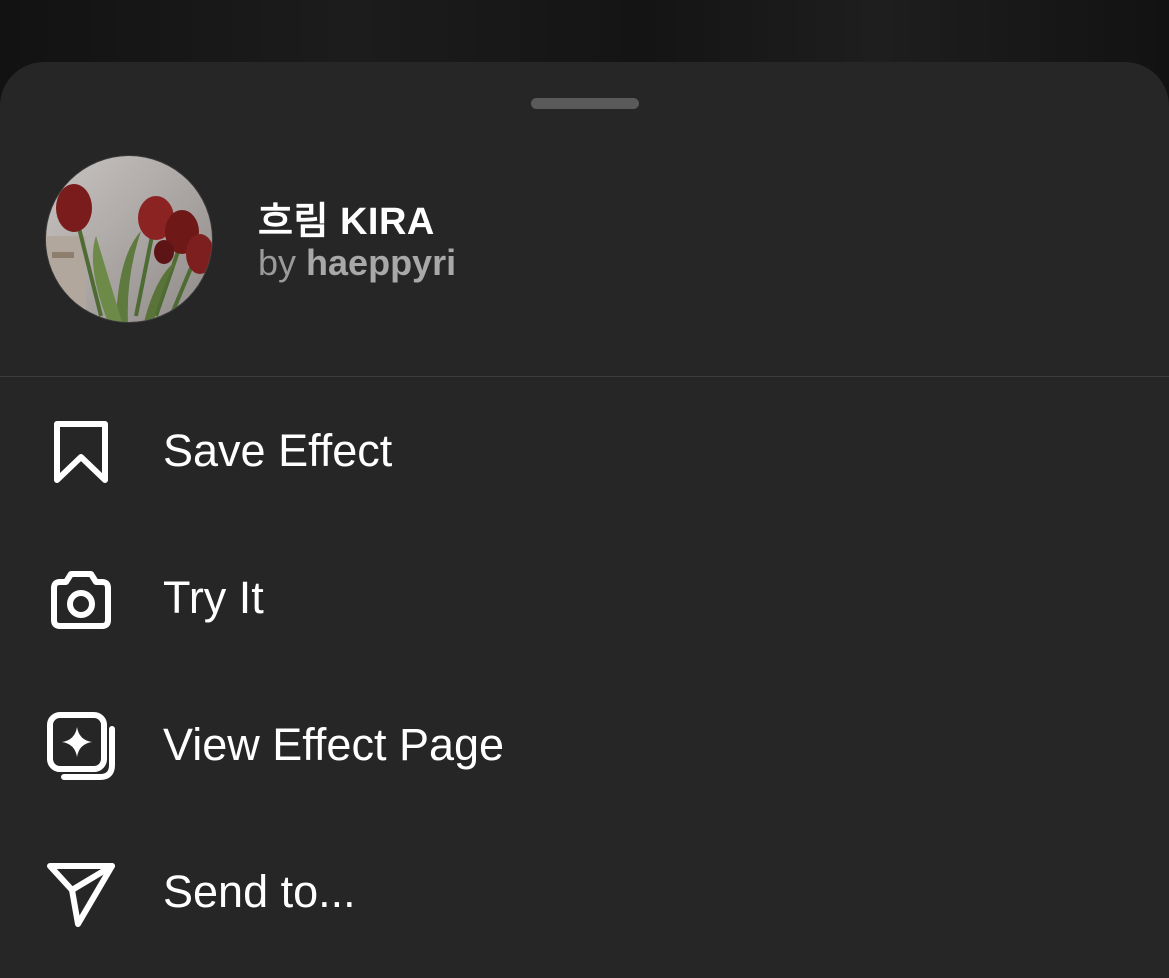 Image resolution: width=1169 pixels, height=978 pixels. Describe the element at coordinates (129, 239) in the screenshot. I see `effect-thumbnail` at that location.